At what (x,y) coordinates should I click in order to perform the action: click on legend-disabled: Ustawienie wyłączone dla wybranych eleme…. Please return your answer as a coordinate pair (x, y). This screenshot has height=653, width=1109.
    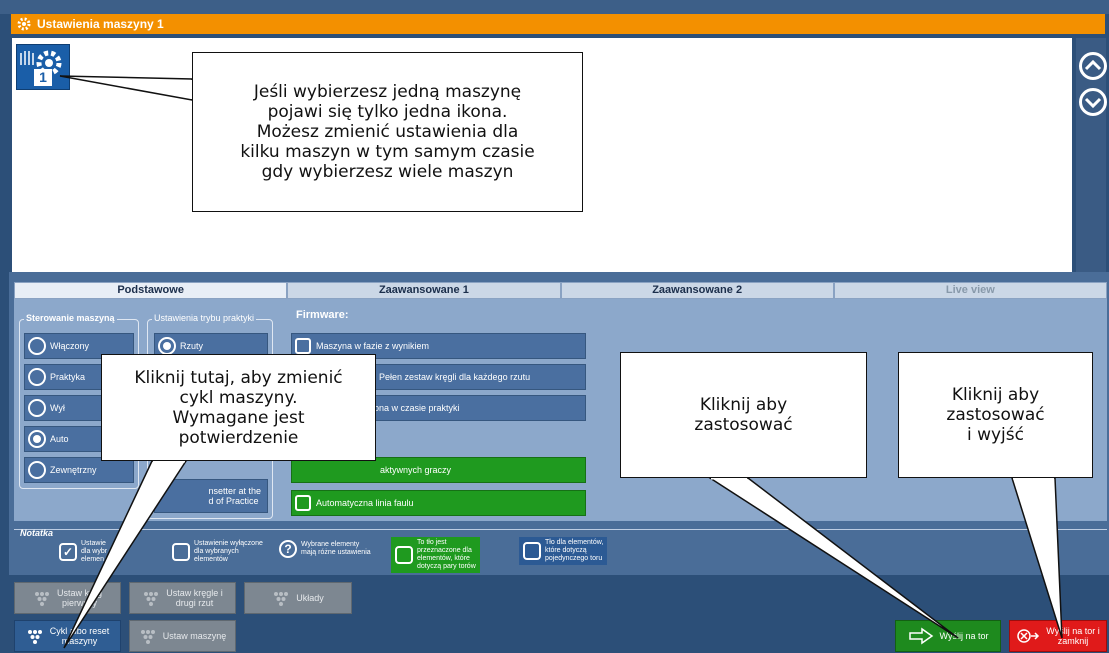
    Looking at the image, I should click on (217, 552).